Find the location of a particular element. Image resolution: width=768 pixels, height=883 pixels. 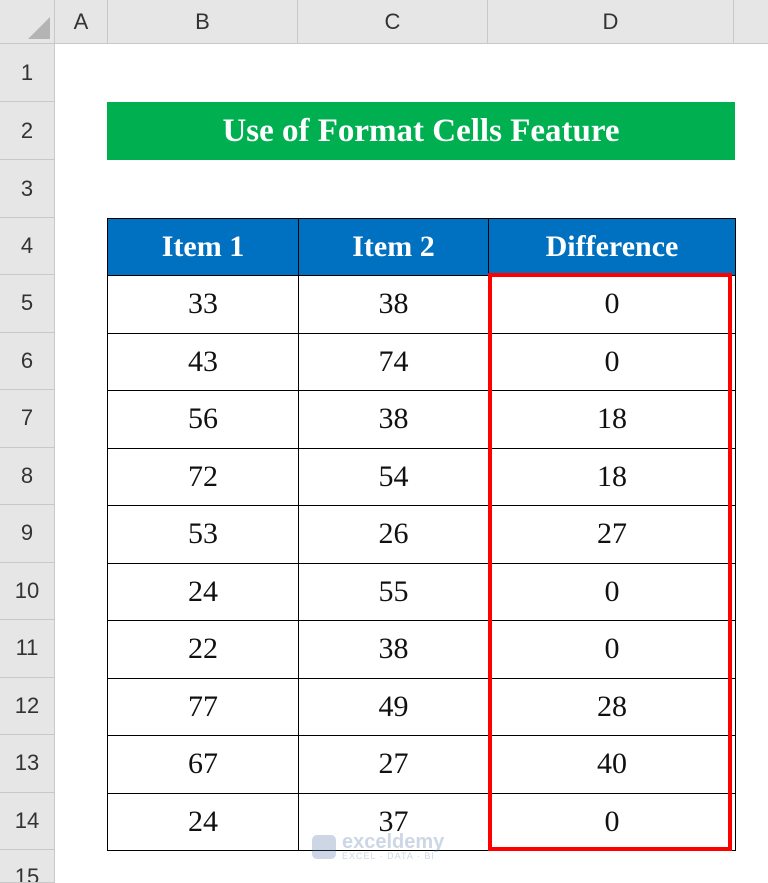

cell-item-2: 26 is located at coordinates (393, 534).